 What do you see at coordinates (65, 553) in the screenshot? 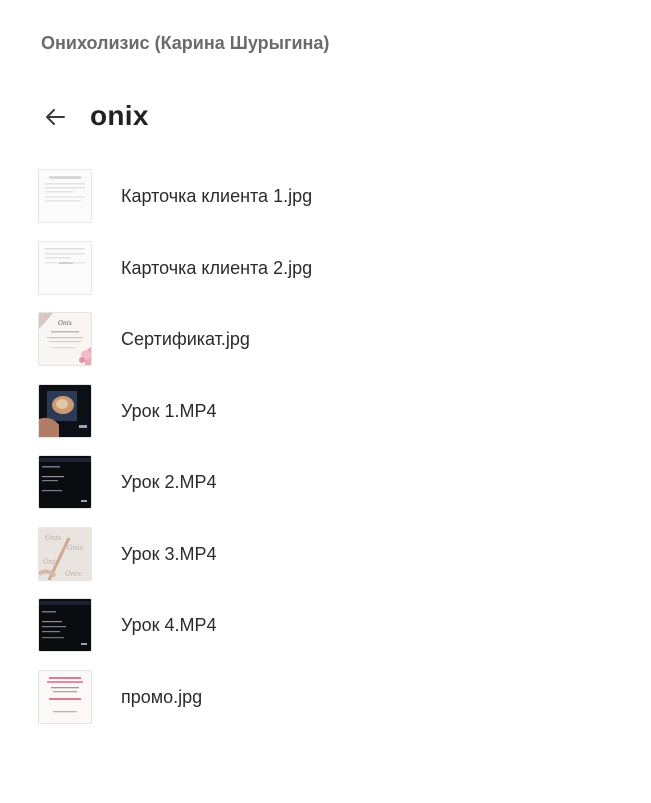
I see `file-thumbnail: Onix Onix Onix Onix` at bounding box center [65, 553].